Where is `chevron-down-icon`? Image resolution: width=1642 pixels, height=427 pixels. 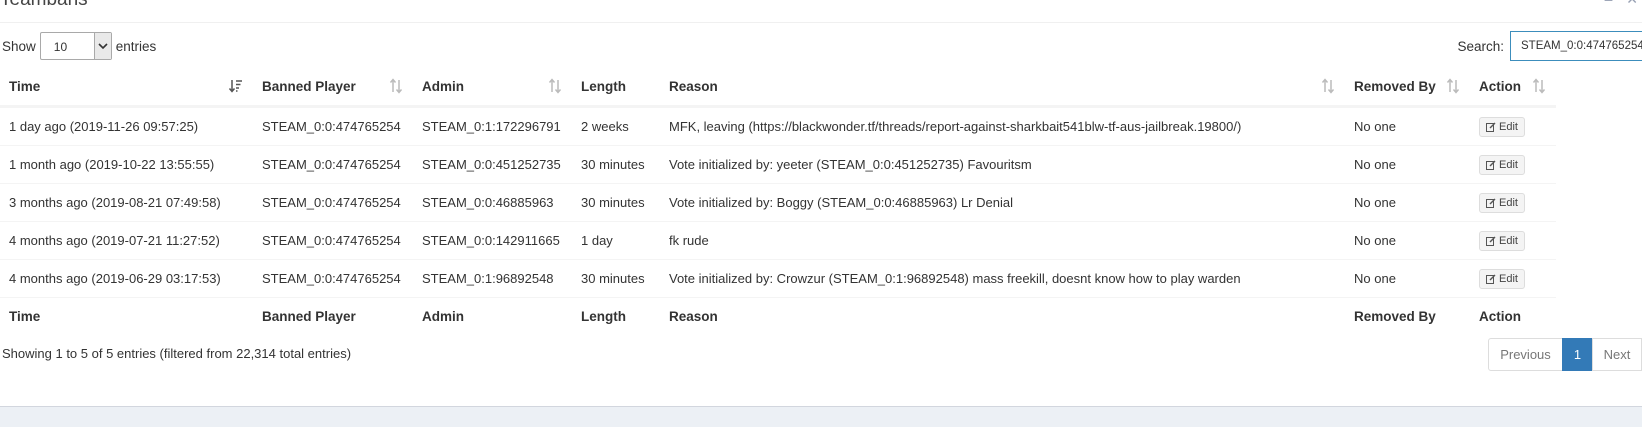 chevron-down-icon is located at coordinates (102, 46).